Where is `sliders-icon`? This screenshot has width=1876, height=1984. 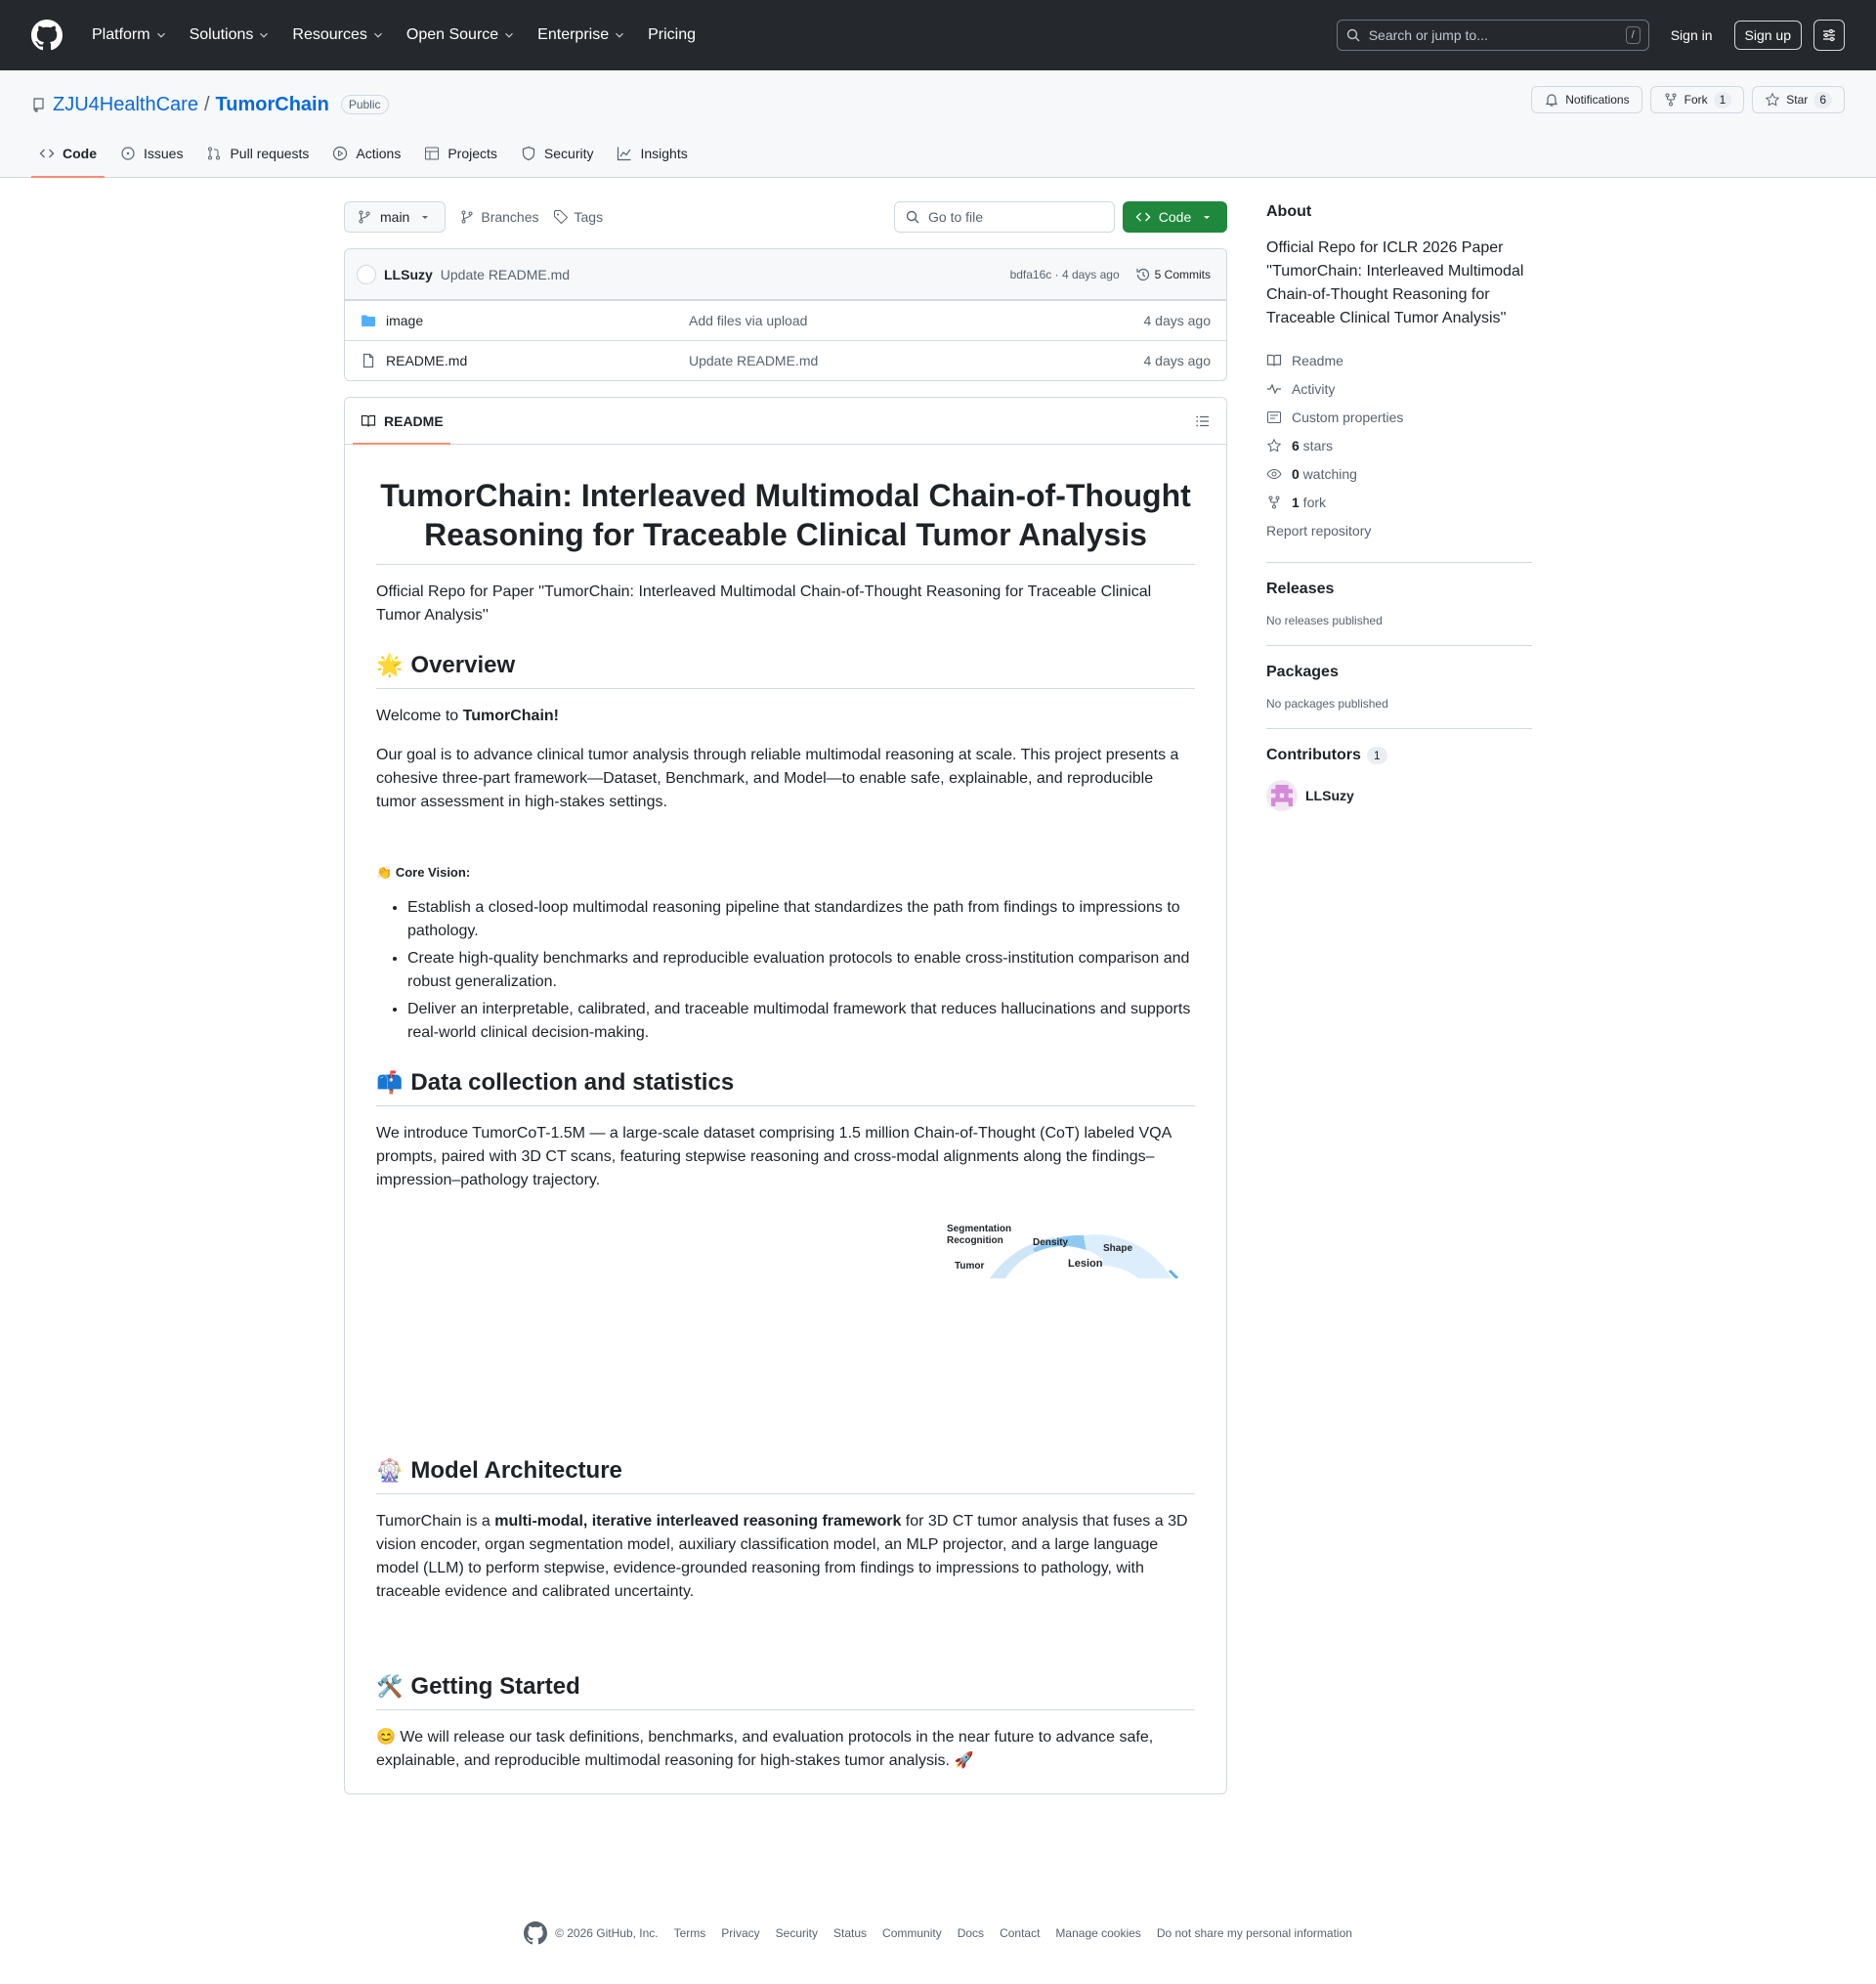
sliders-icon is located at coordinates (1829, 35).